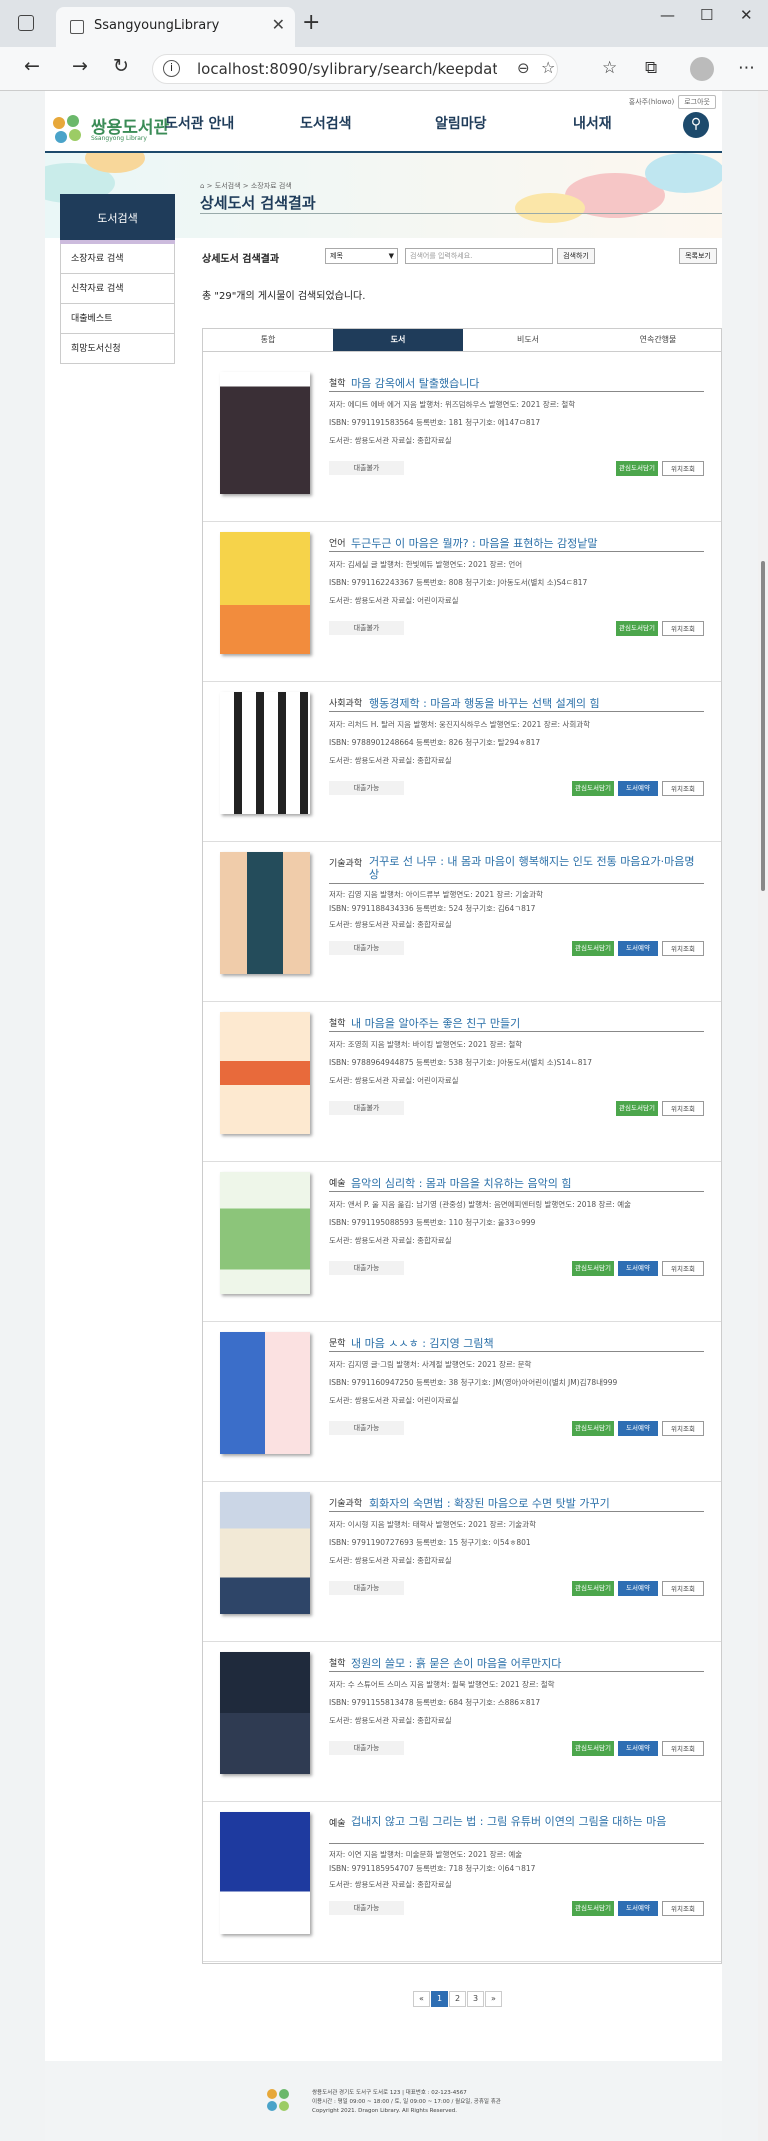 The width and height of the screenshot is (768, 2141). Describe the element at coordinates (415, 383) in the screenshot. I see `book-title-link: 마음 감옥에서 탈출했습니다` at that location.